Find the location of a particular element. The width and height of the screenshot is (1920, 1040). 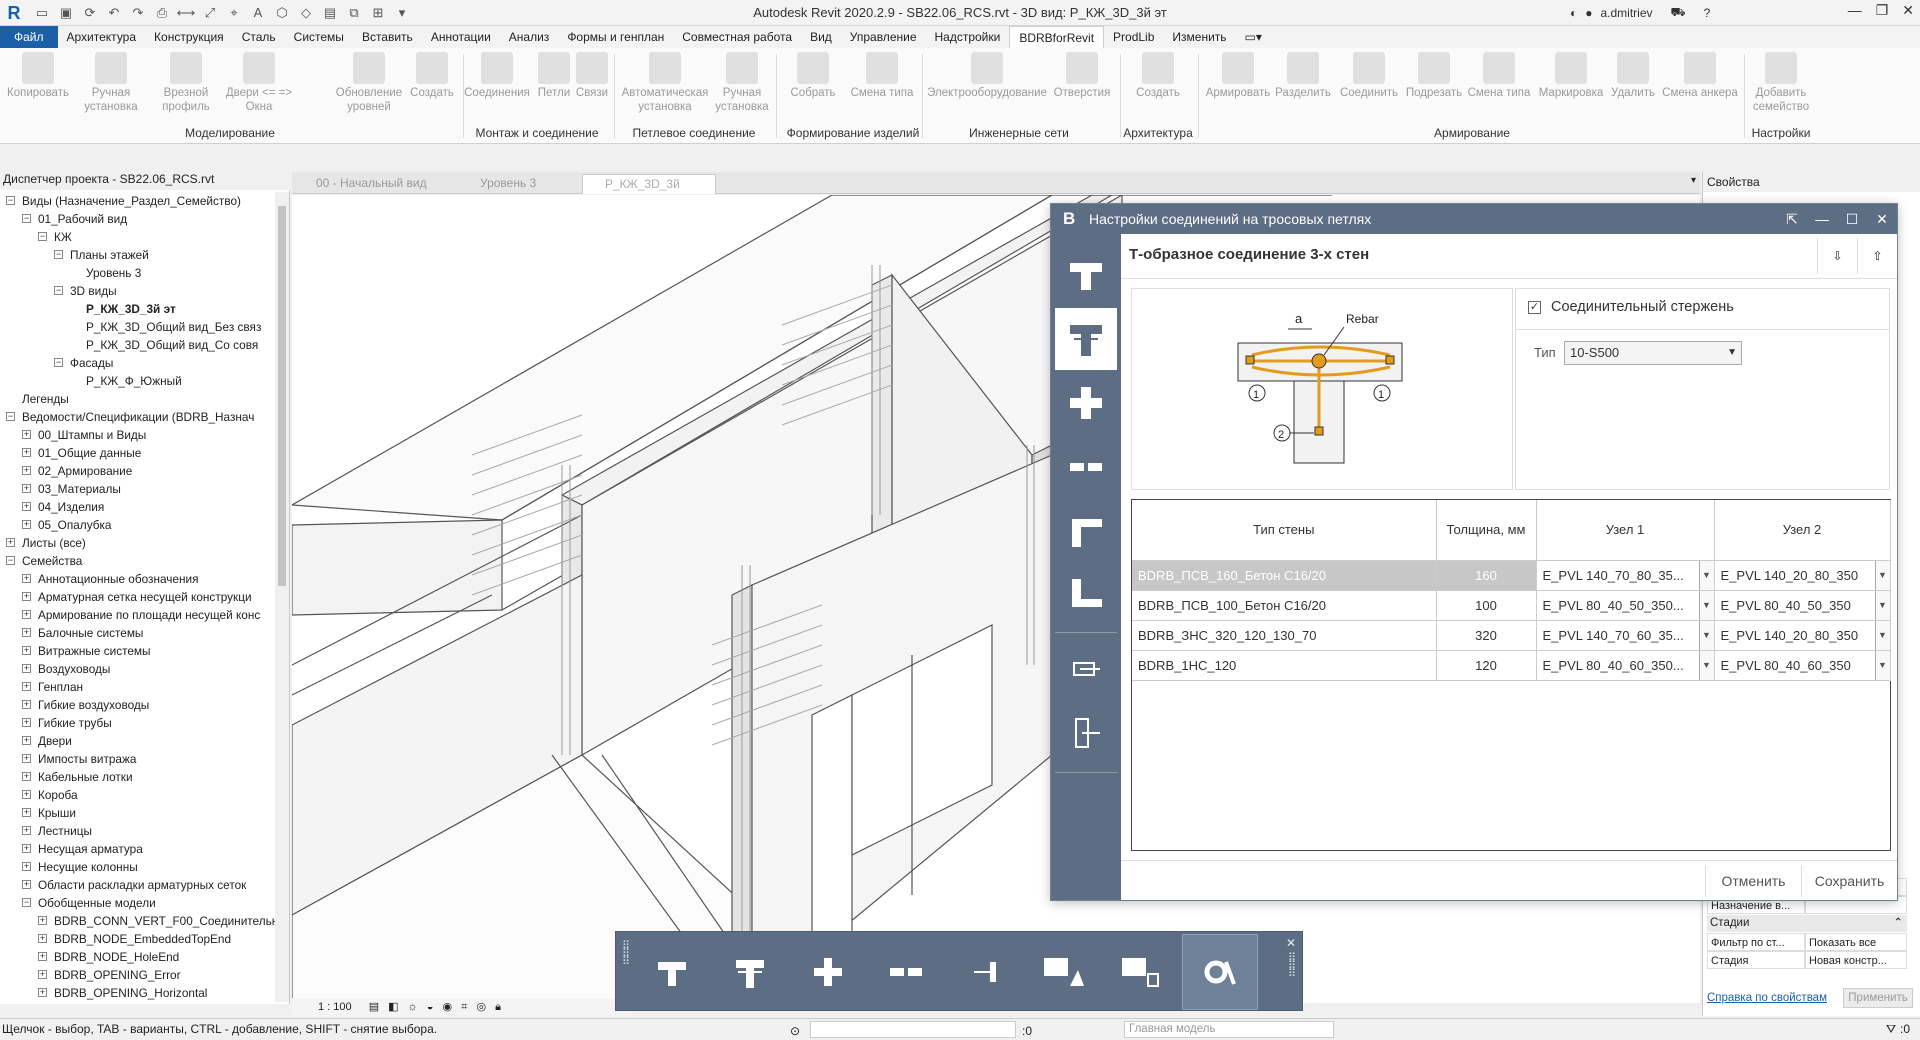

connector-rod-checkbox: ✓ Соединительный стержень is located at coordinates (1631, 307).